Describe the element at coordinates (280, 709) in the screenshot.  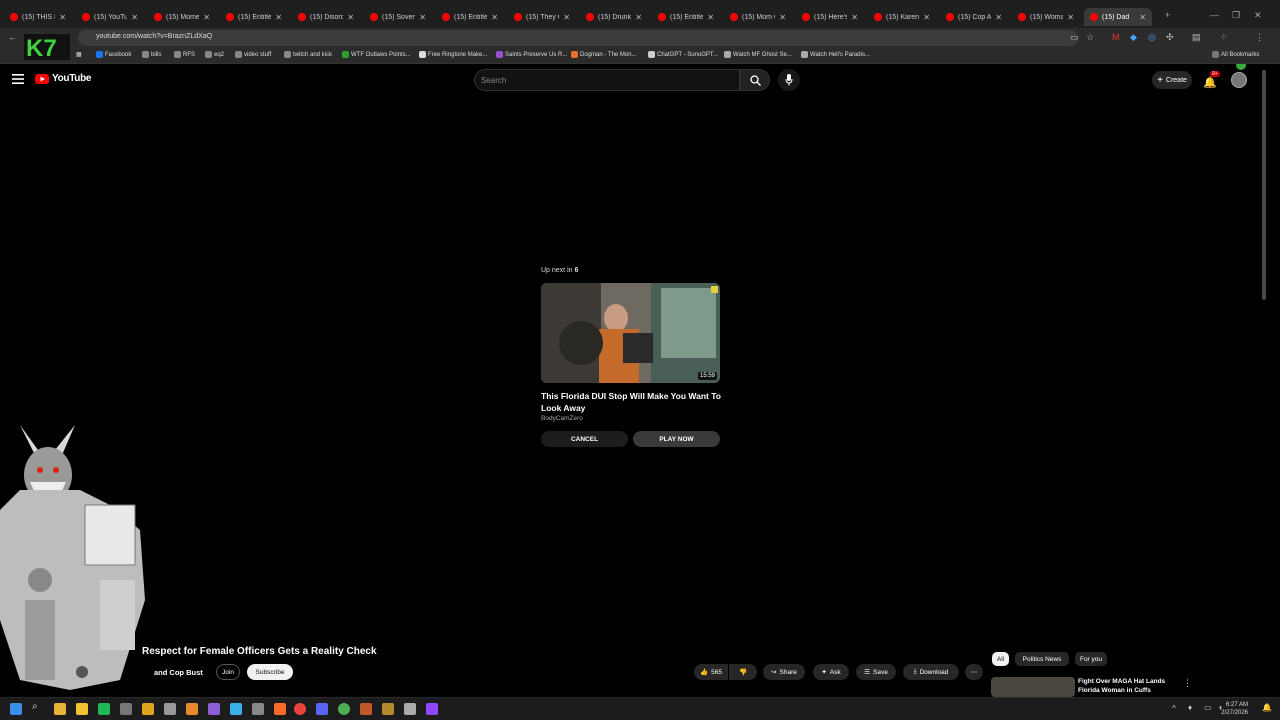
I see `firefox-icon` at that location.